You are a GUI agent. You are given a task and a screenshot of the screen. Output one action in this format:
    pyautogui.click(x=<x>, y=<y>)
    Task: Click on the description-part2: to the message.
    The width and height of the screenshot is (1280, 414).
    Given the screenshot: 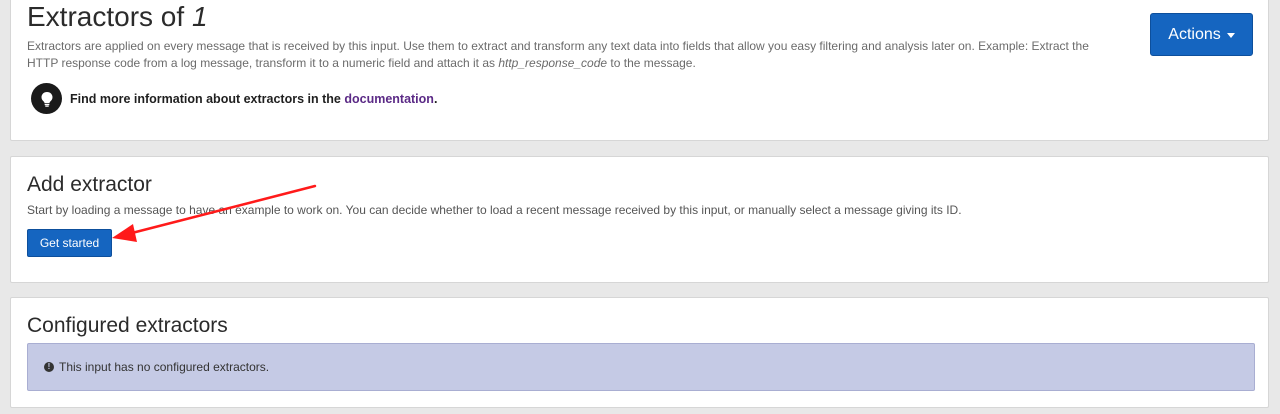 What is the action you would take?
    pyautogui.click(x=651, y=63)
    